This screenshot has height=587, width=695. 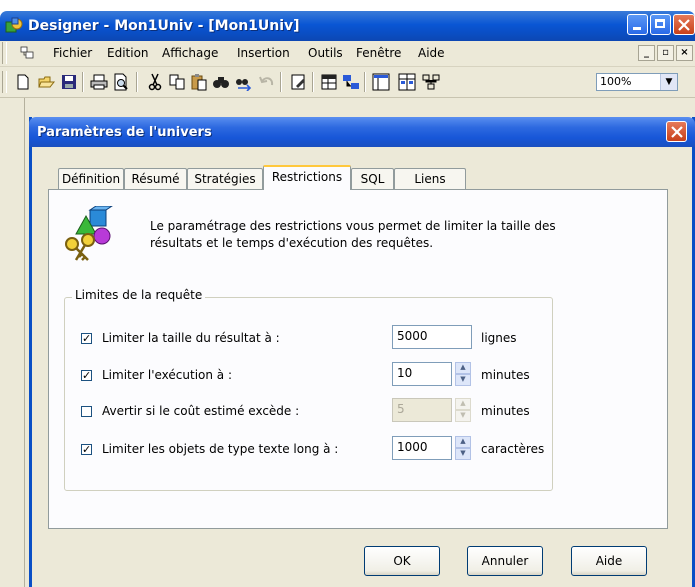 I want to click on paste-icon, so click(x=199, y=82).